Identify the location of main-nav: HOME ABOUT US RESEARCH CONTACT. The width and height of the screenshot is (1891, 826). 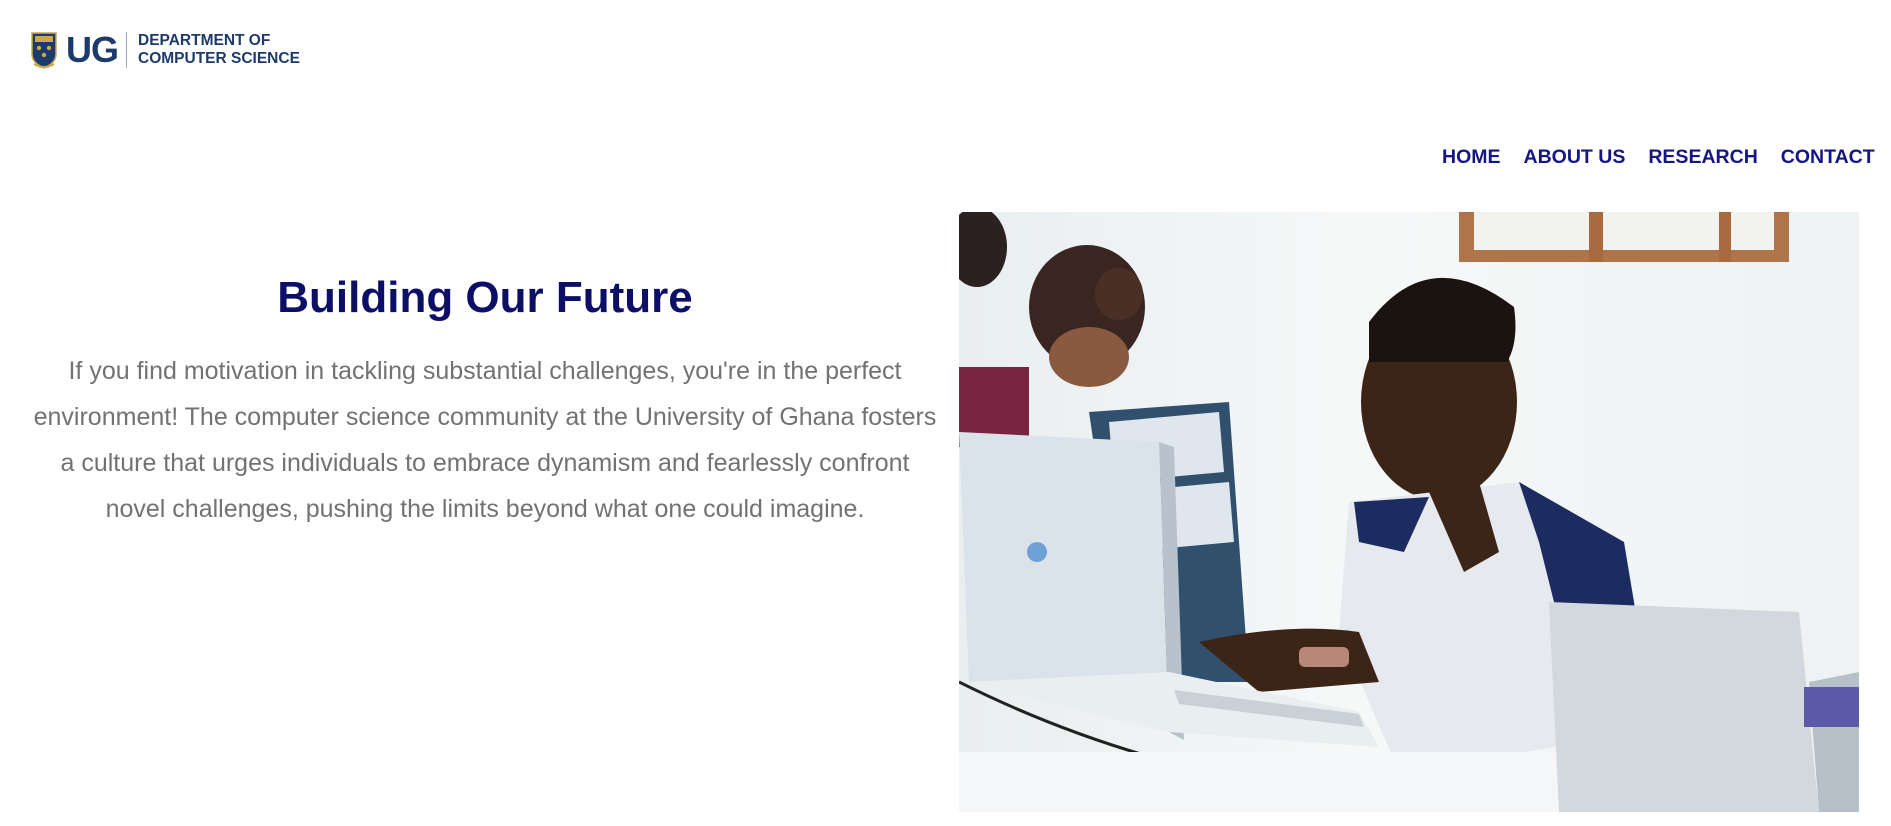
(1666, 157).